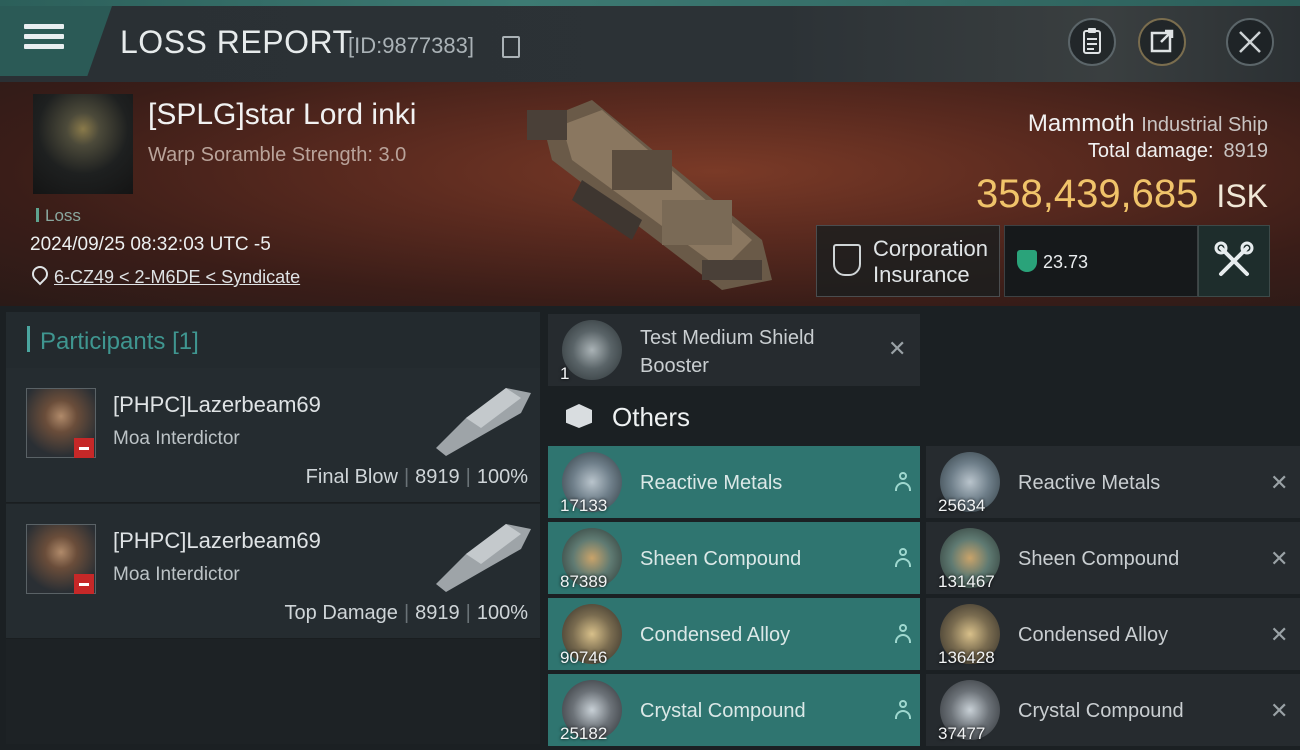 The width and height of the screenshot is (1300, 750). What do you see at coordinates (1087, 194) in the screenshot?
I see `isk-amount: 358,439,685` at bounding box center [1087, 194].